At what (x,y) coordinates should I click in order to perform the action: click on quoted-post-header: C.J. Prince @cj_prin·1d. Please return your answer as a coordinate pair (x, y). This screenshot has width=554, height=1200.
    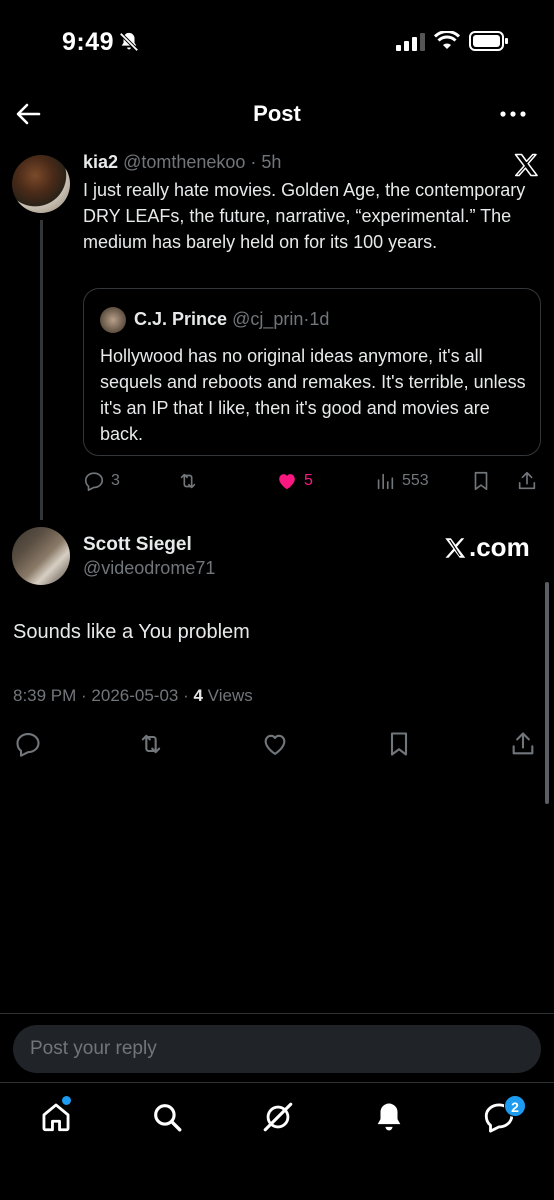
    Looking at the image, I should click on (231, 319).